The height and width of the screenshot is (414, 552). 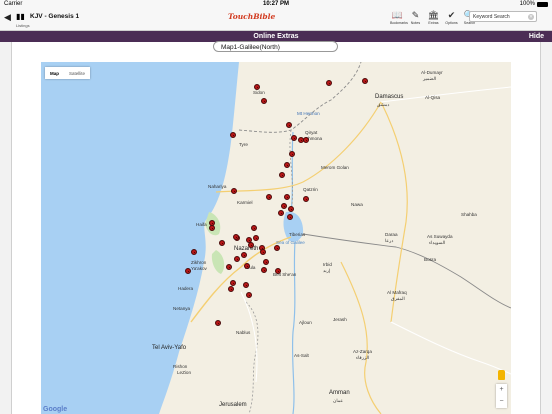 I want to click on keyword-search-input: Keyword Search ✕, so click(x=503, y=16).